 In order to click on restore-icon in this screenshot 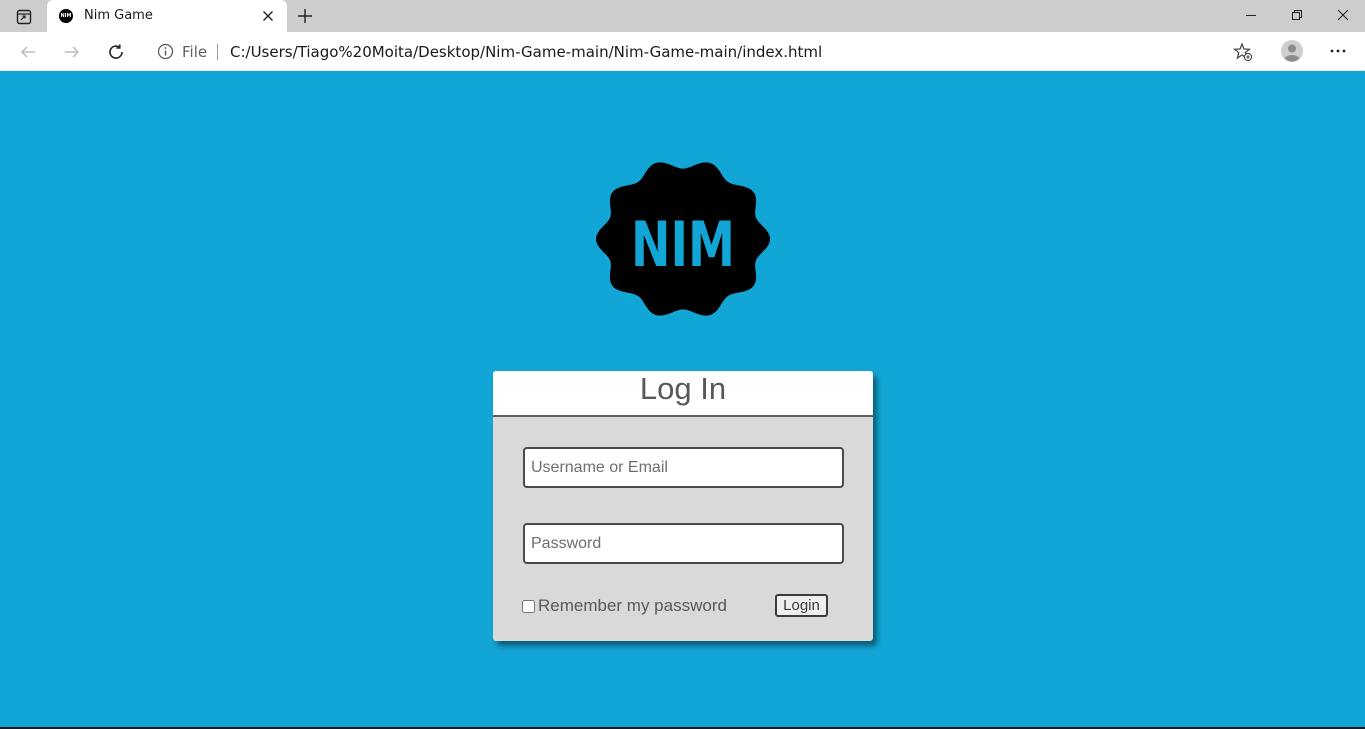, I will do `click(1297, 15)`.